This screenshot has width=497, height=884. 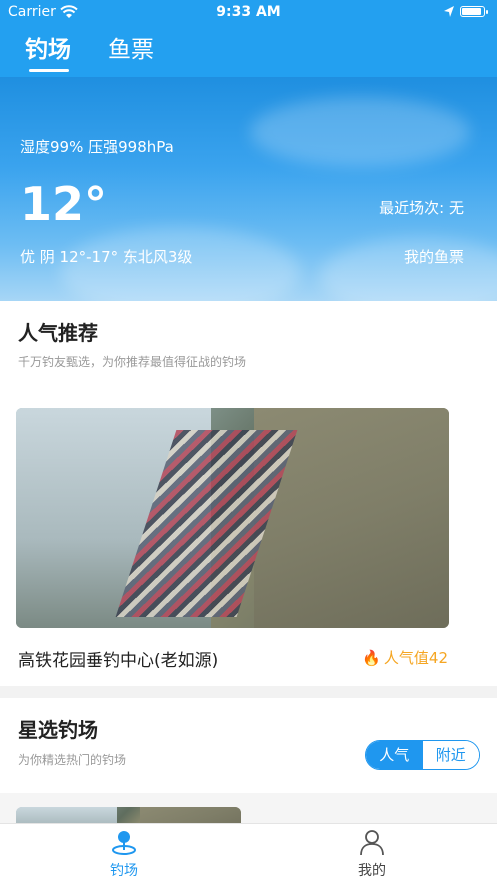 What do you see at coordinates (371, 658) in the screenshot?
I see `flame-icon: 🔥` at bounding box center [371, 658].